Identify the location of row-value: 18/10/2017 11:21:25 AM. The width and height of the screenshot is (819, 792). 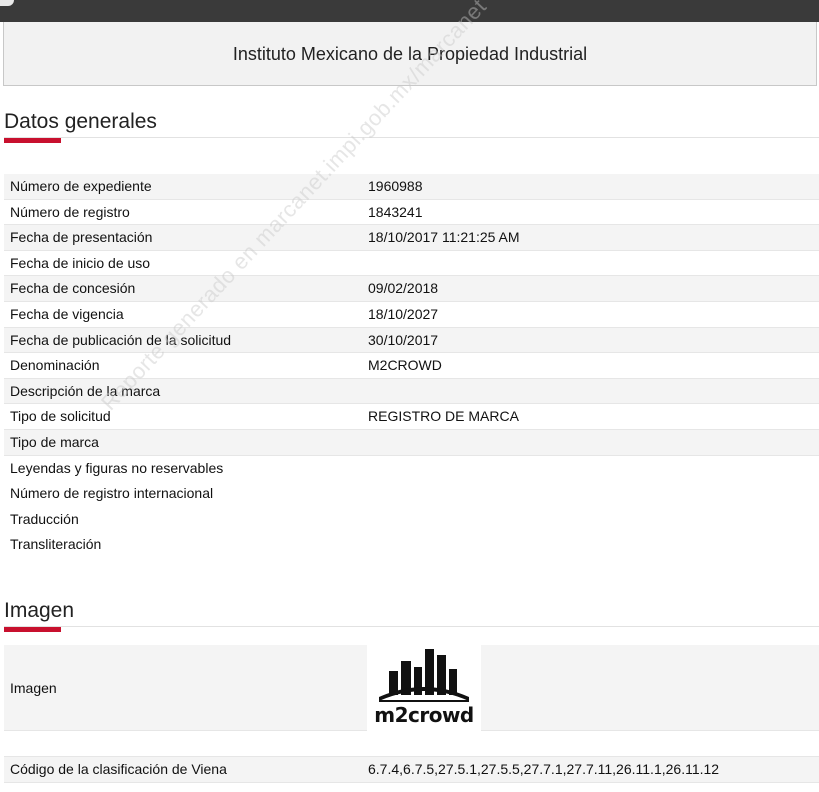
(444, 237).